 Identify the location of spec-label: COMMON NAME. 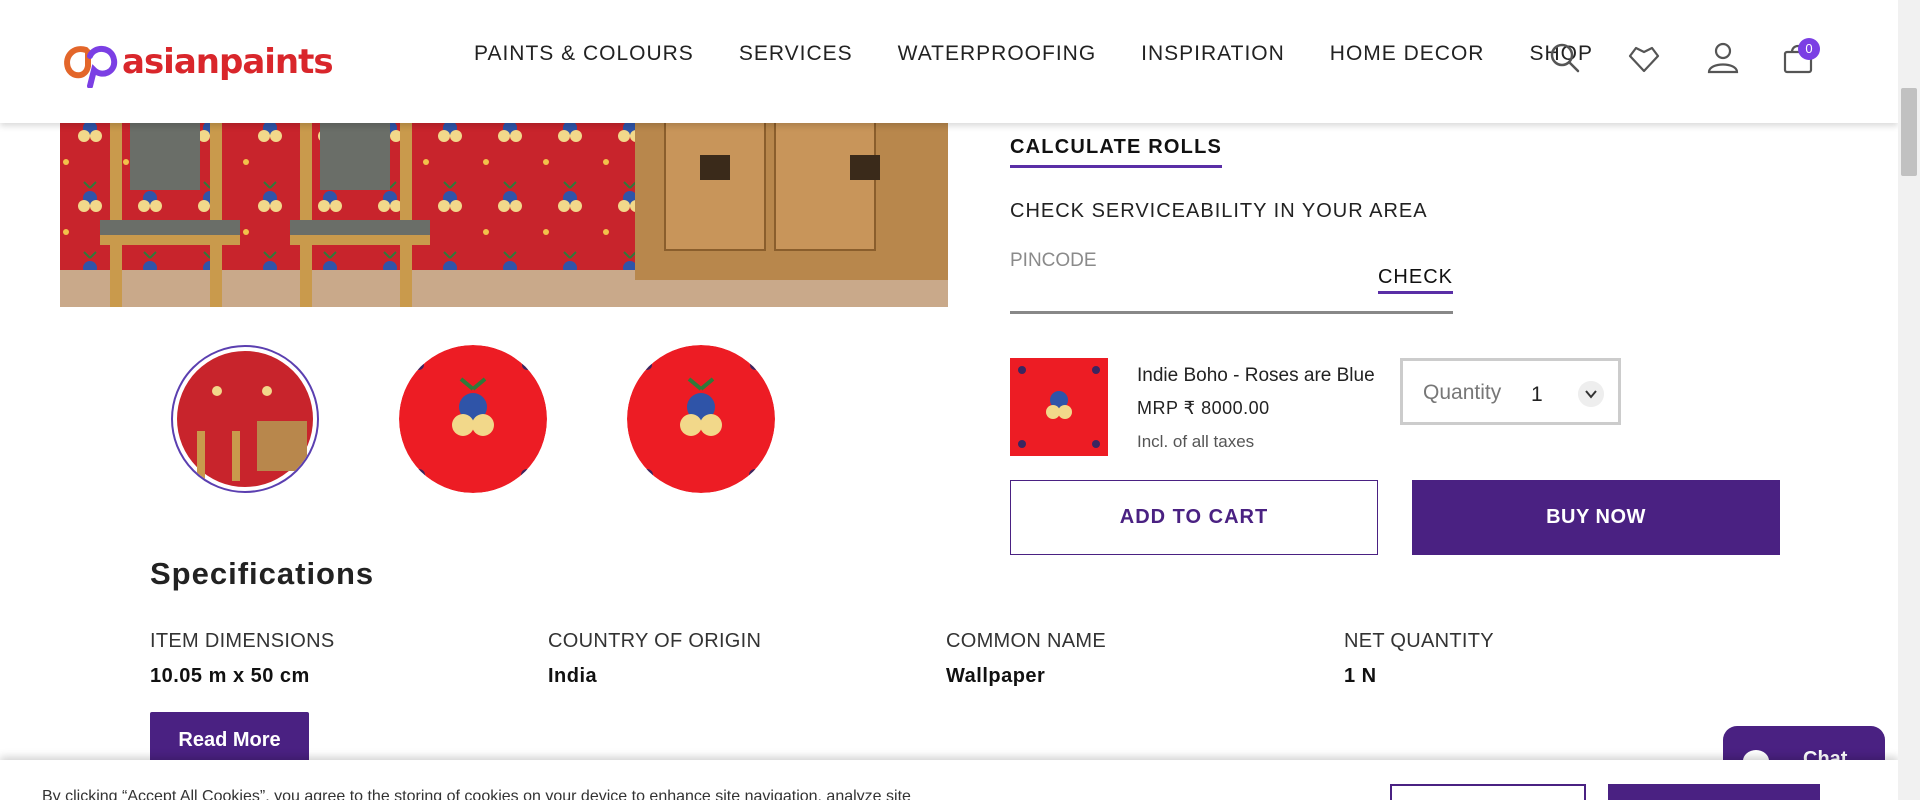
(1026, 641).